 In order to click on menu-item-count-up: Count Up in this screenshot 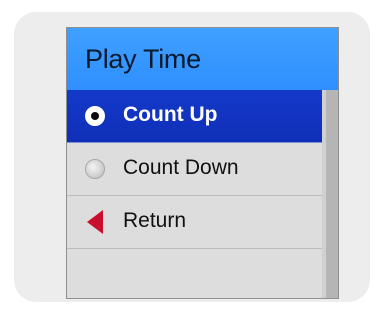, I will do `click(194, 116)`.